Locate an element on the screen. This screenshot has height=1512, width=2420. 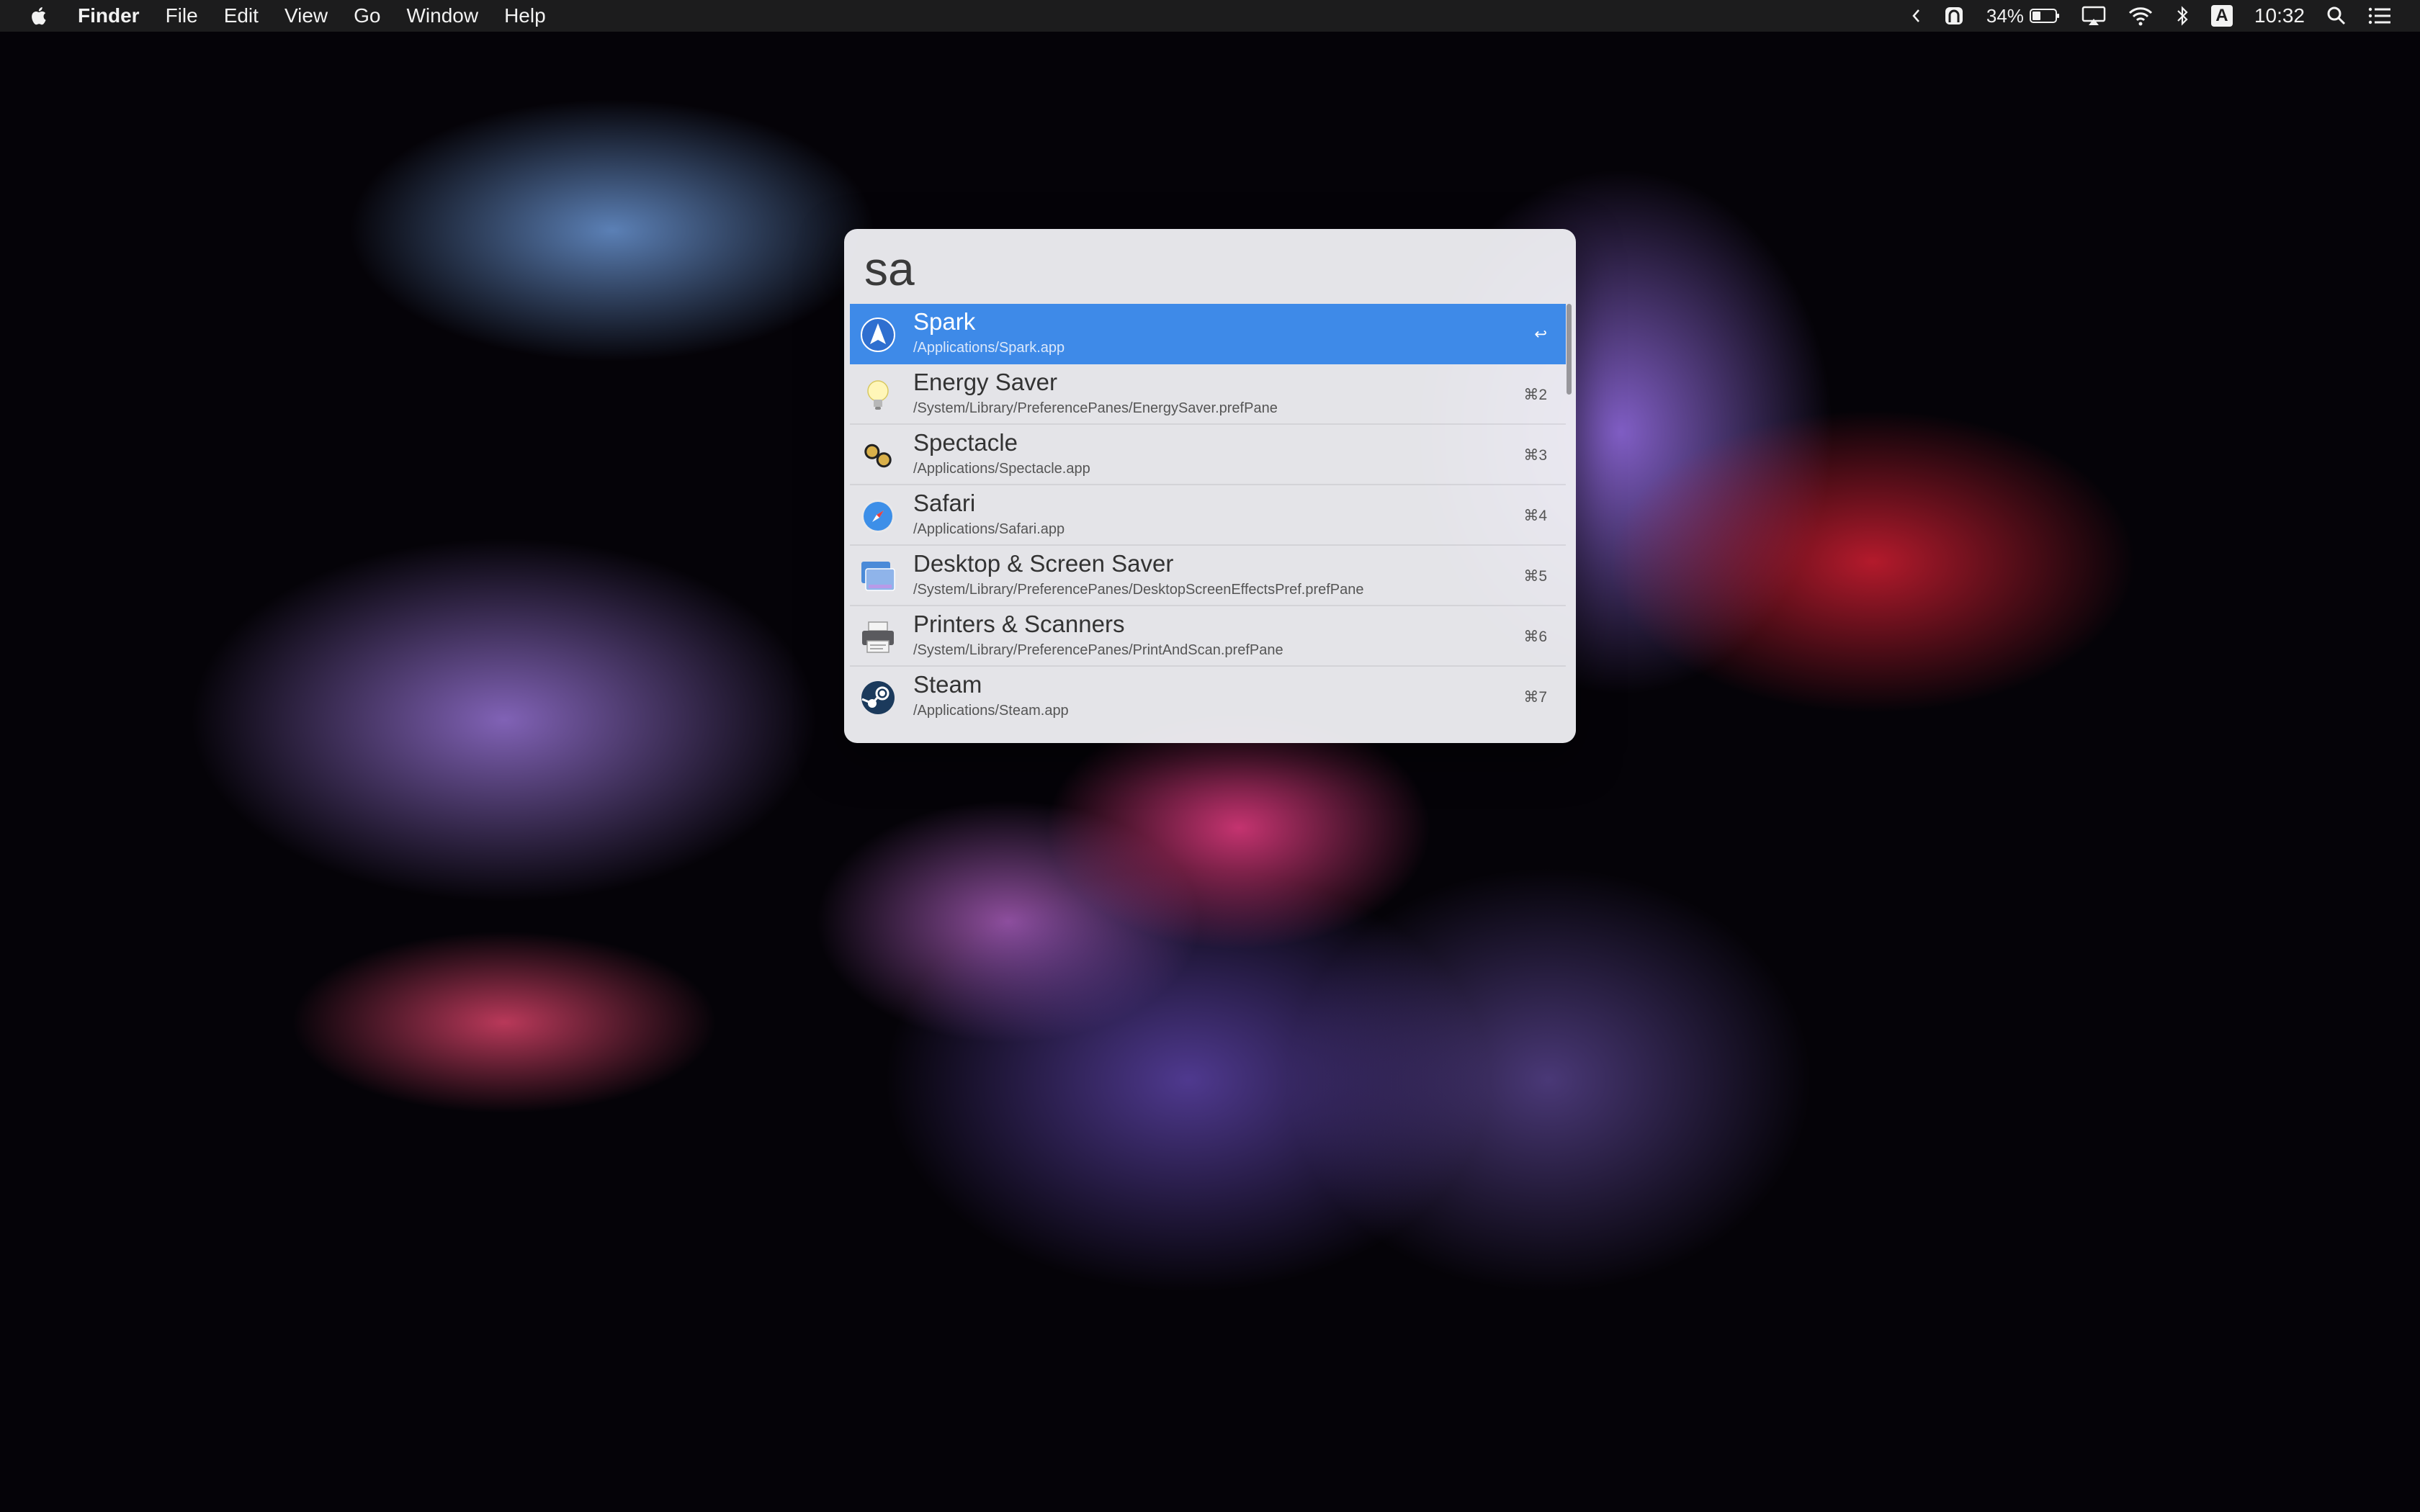
result-title: Safari is located at coordinates (944, 503).